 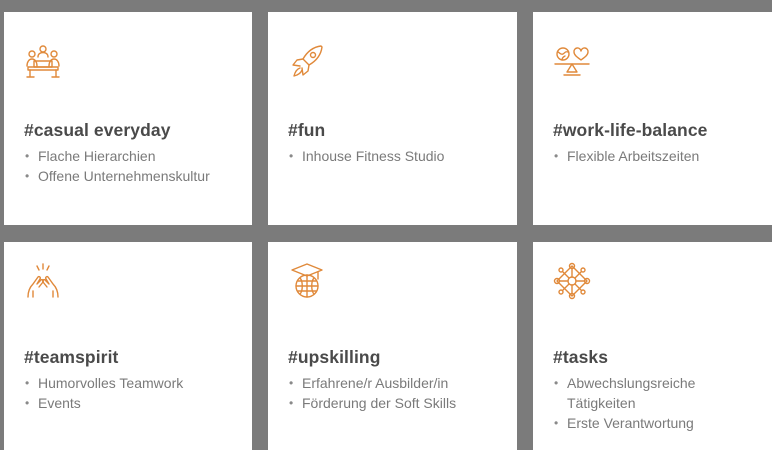 What do you see at coordinates (307, 61) in the screenshot?
I see `rocket-icon` at bounding box center [307, 61].